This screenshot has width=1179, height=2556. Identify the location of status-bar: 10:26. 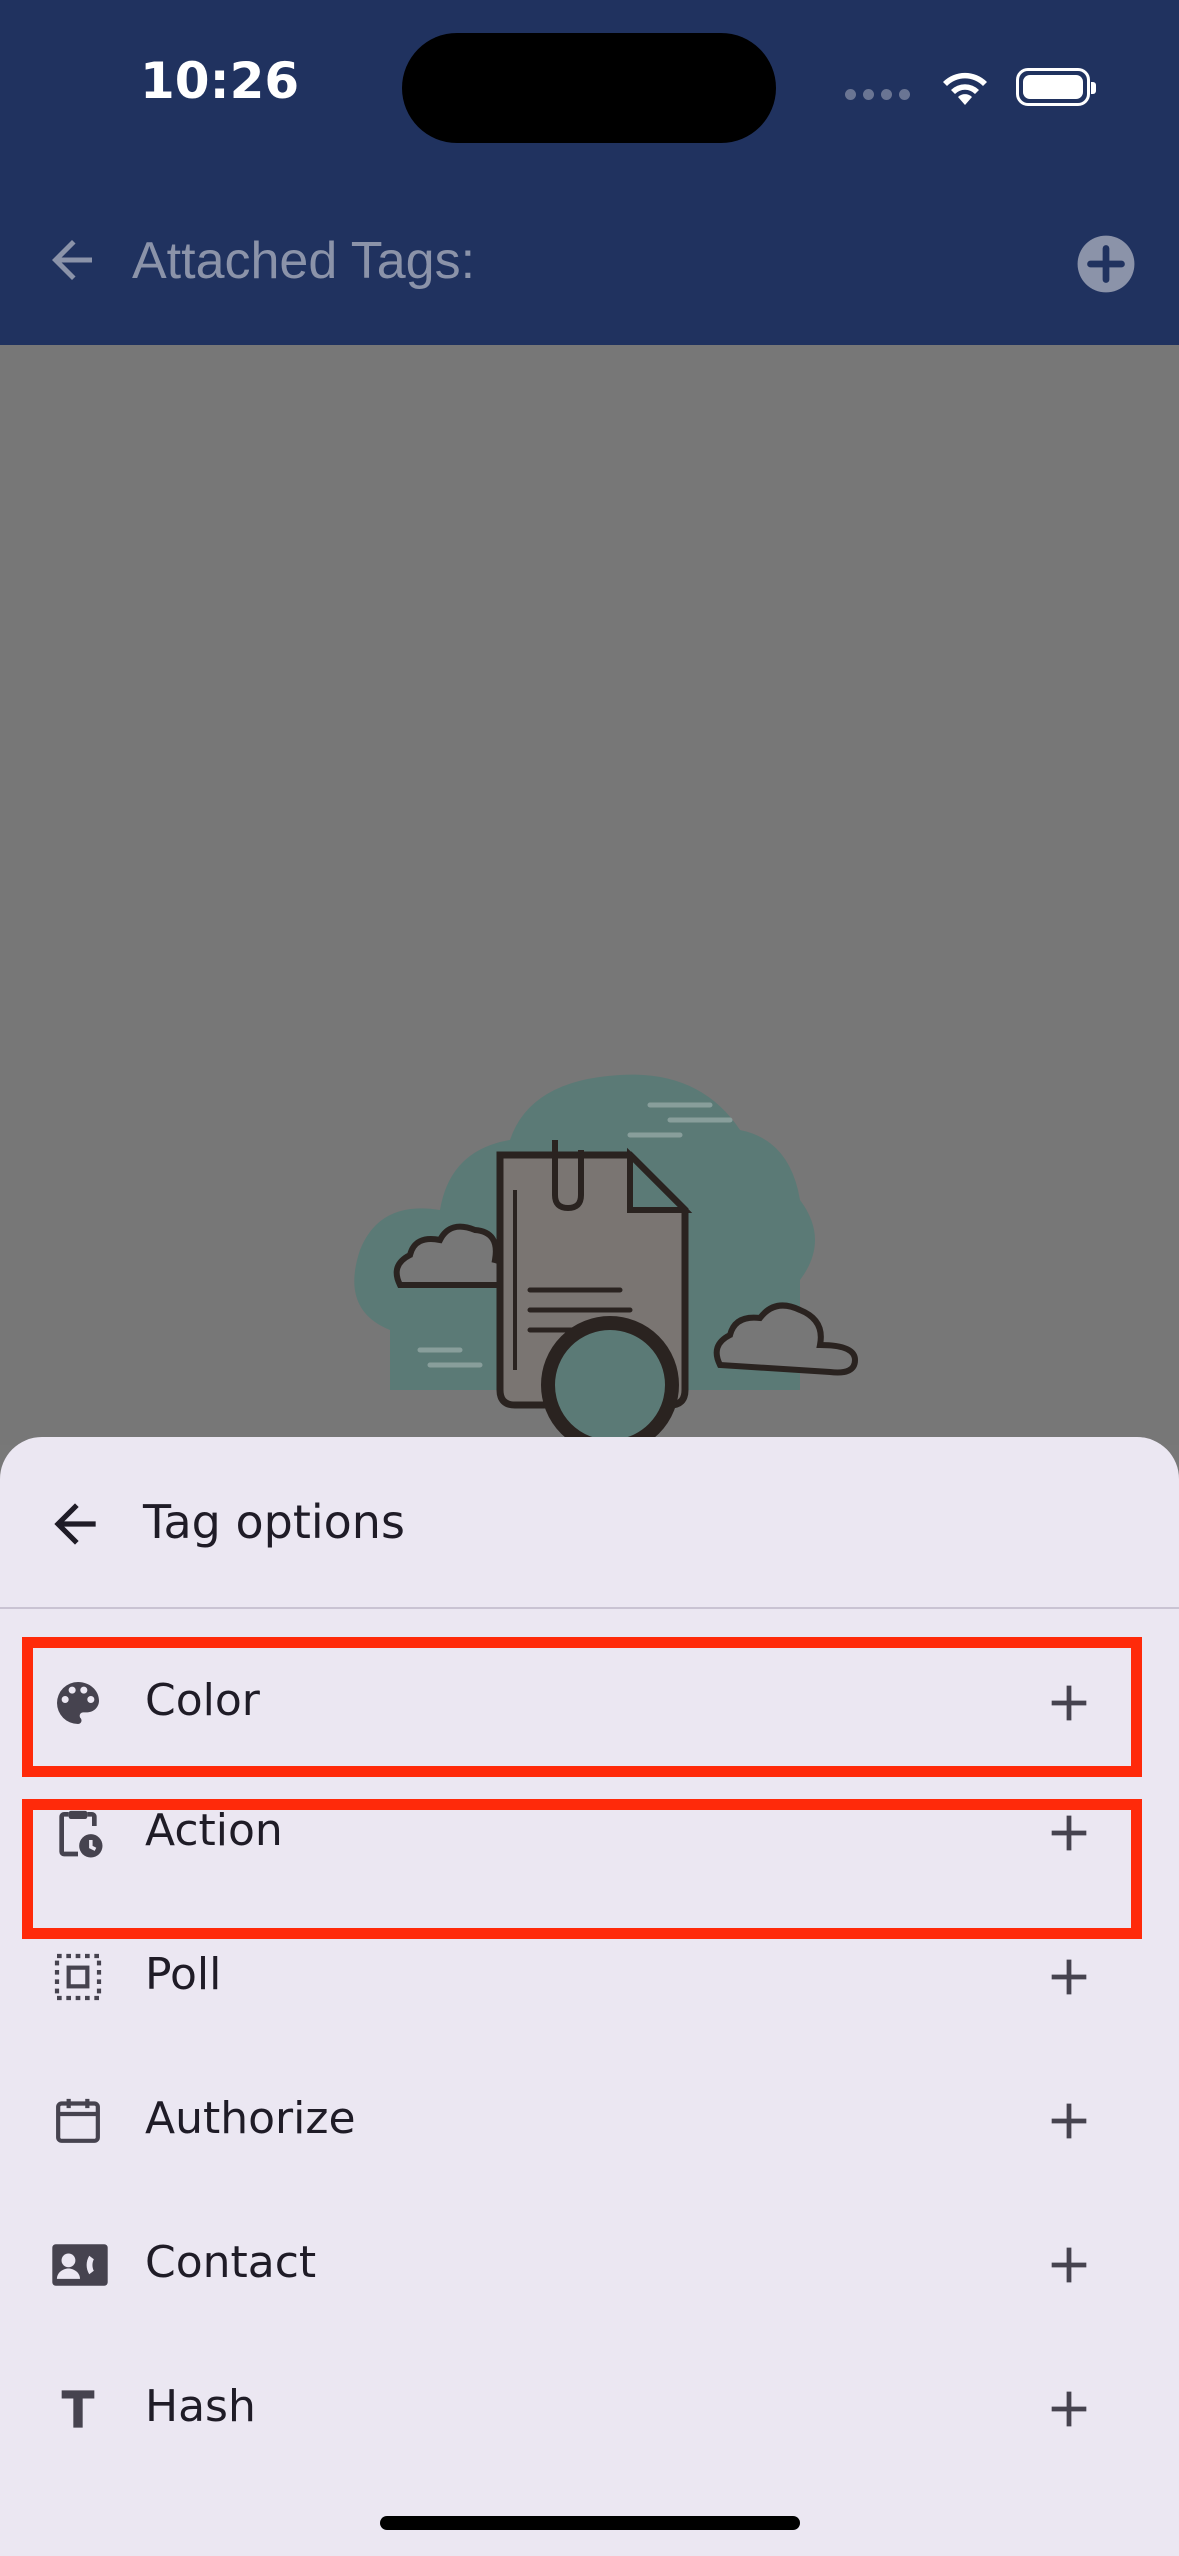
(589, 87).